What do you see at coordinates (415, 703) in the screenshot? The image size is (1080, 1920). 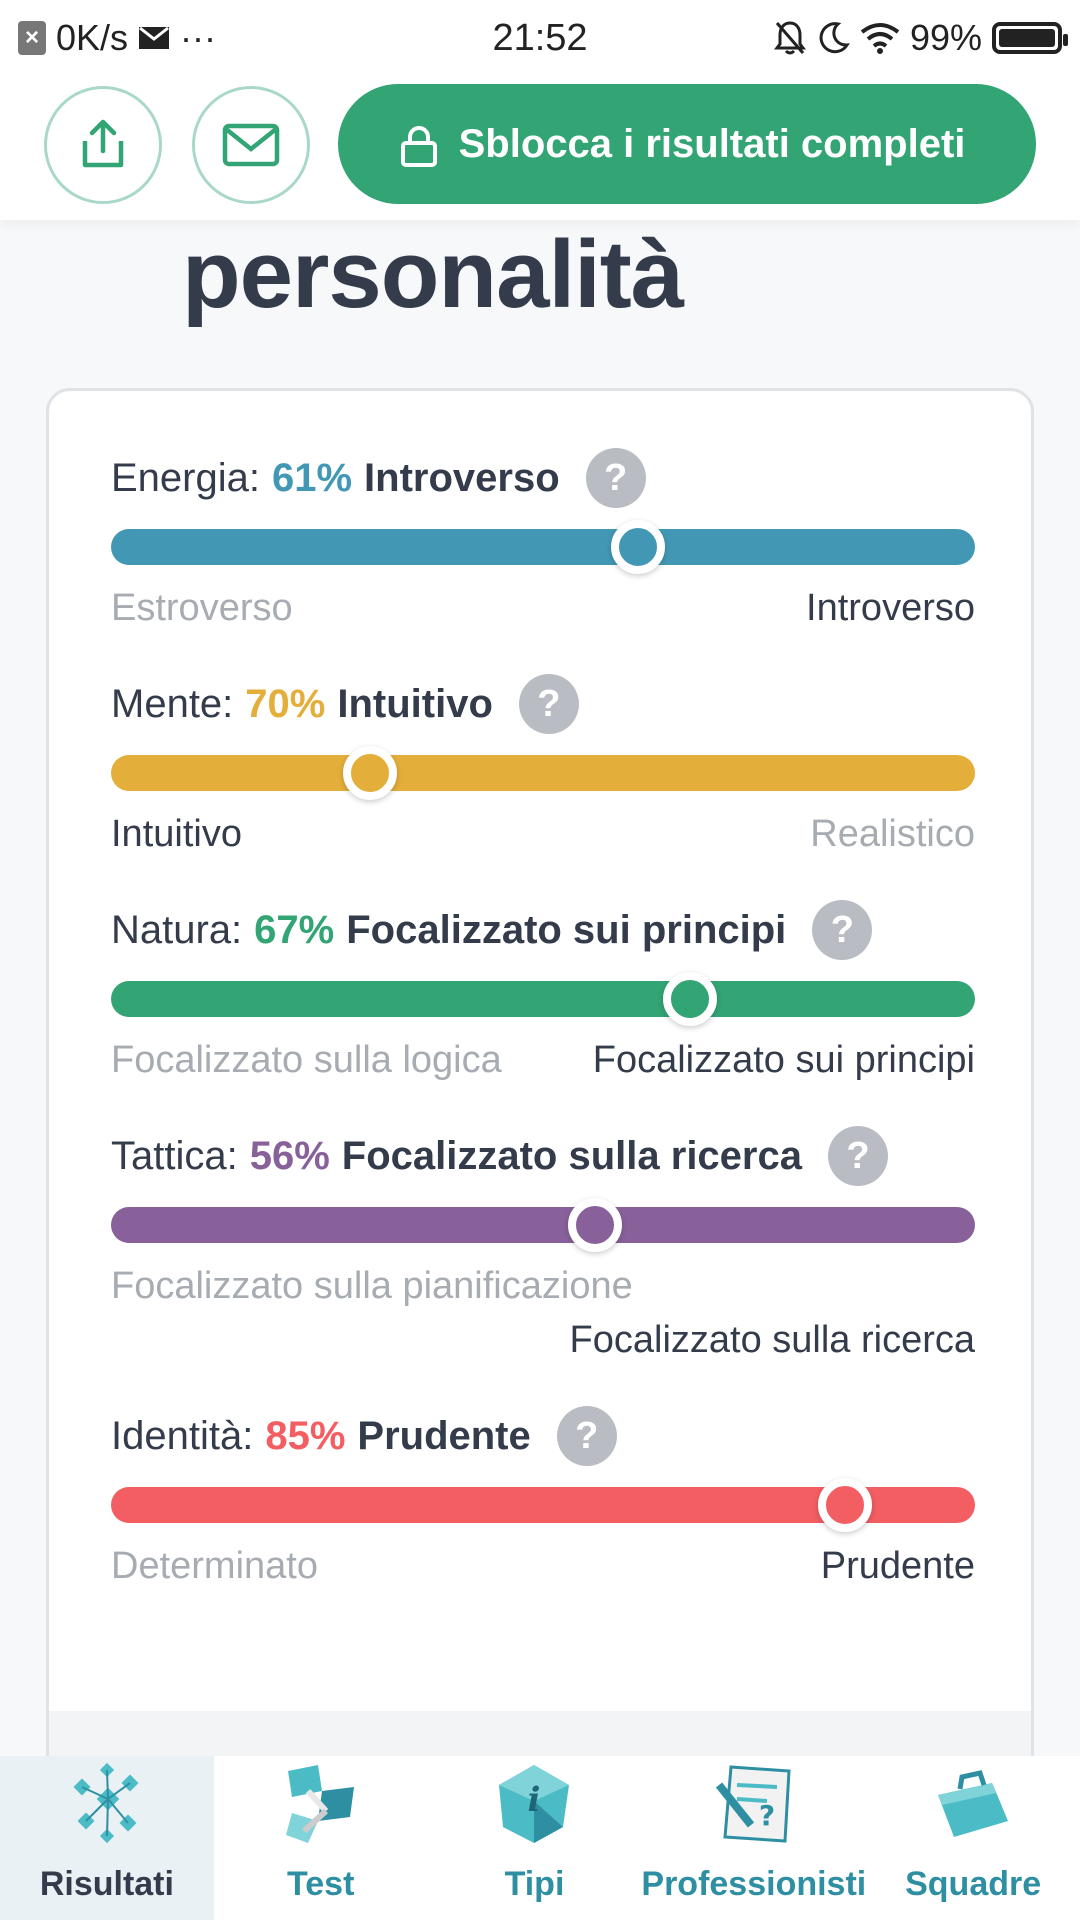 I see `trait-name: Intuitivo` at bounding box center [415, 703].